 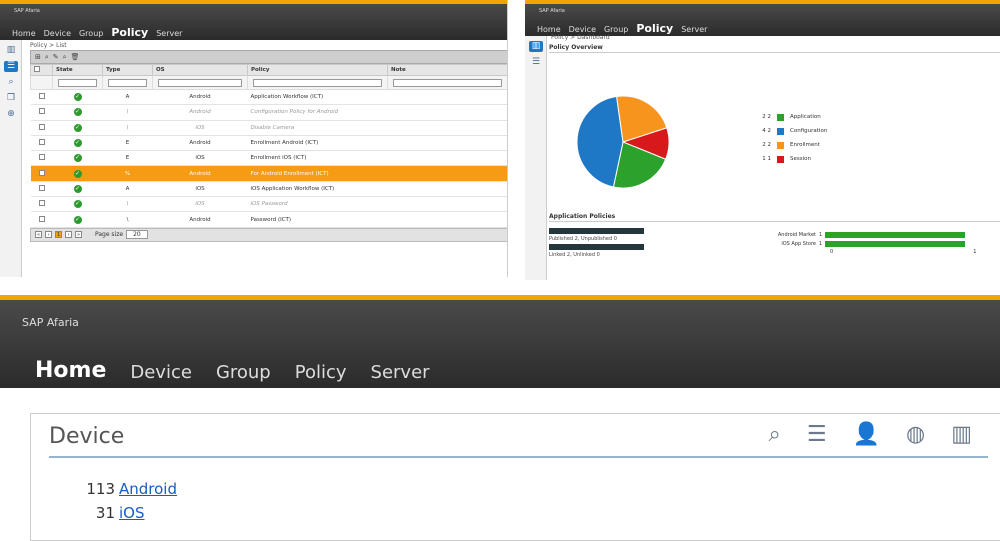 I want to click on globe-icon: ◍, so click(x=915, y=434).